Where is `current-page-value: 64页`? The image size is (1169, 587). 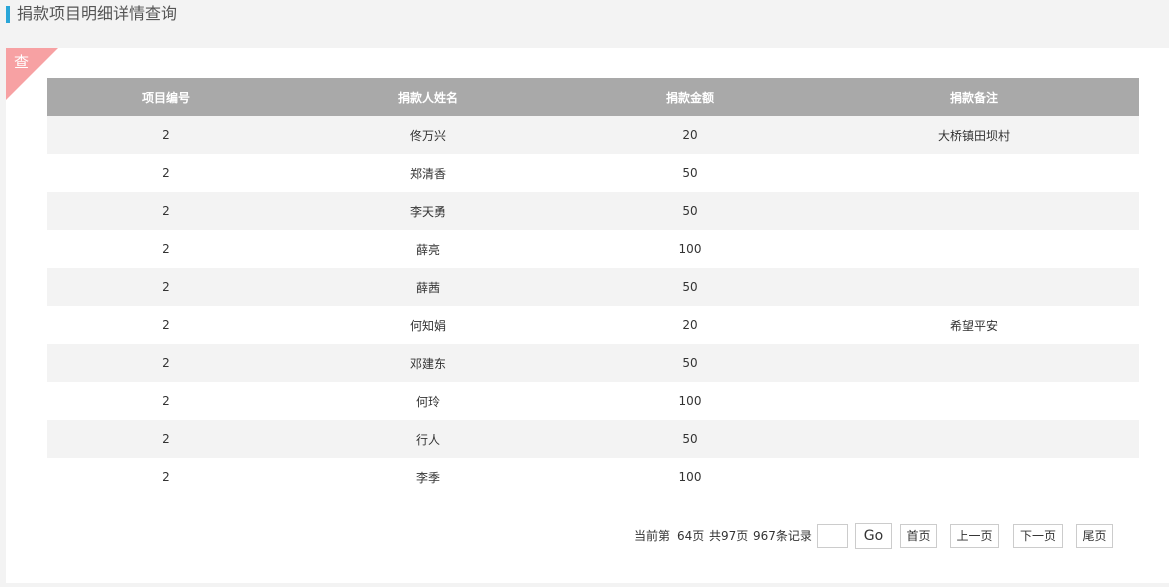 current-page-value: 64页 is located at coordinates (691, 536).